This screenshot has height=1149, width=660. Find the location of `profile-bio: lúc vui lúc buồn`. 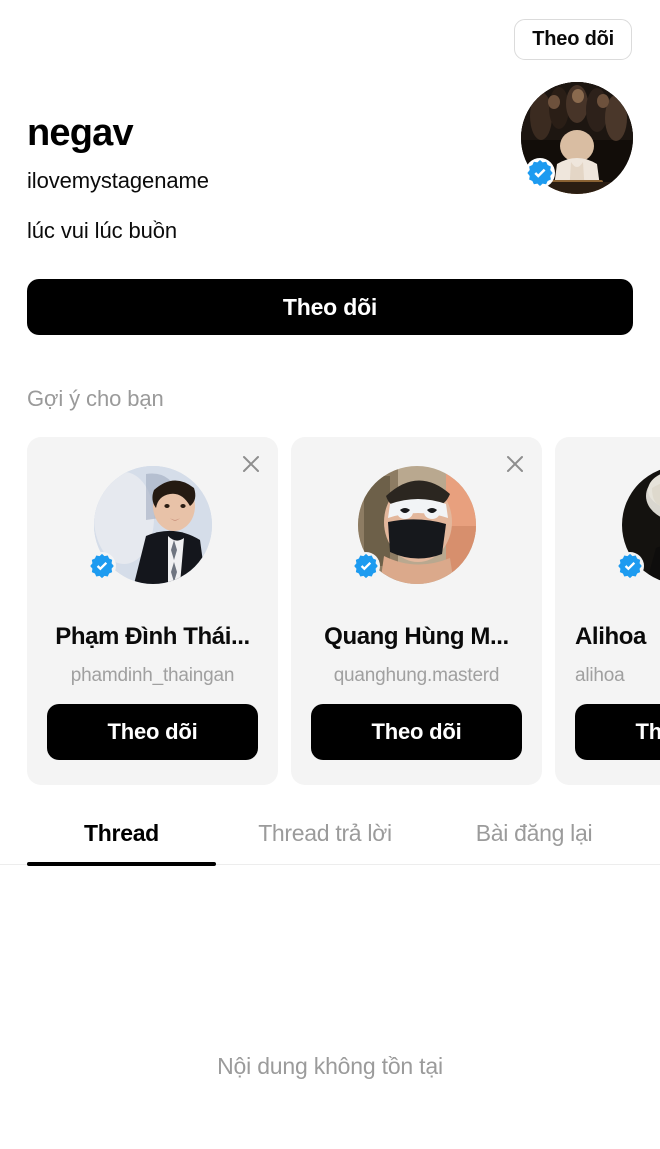

profile-bio: lúc vui lúc buồn is located at coordinates (102, 230).